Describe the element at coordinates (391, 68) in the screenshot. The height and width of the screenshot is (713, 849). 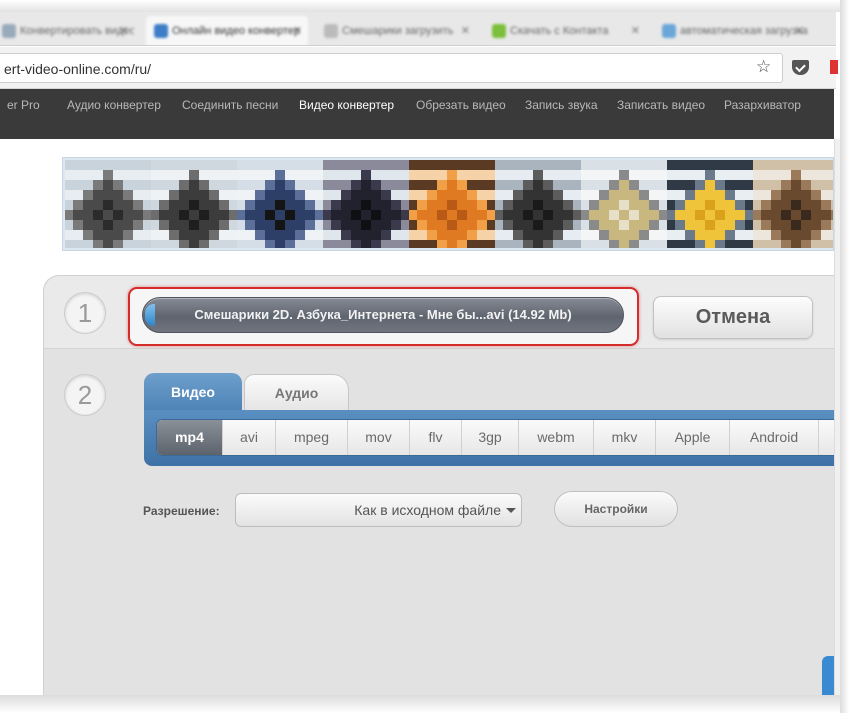
I see `url-field: ert-video-online.com/ru/ ☆` at that location.